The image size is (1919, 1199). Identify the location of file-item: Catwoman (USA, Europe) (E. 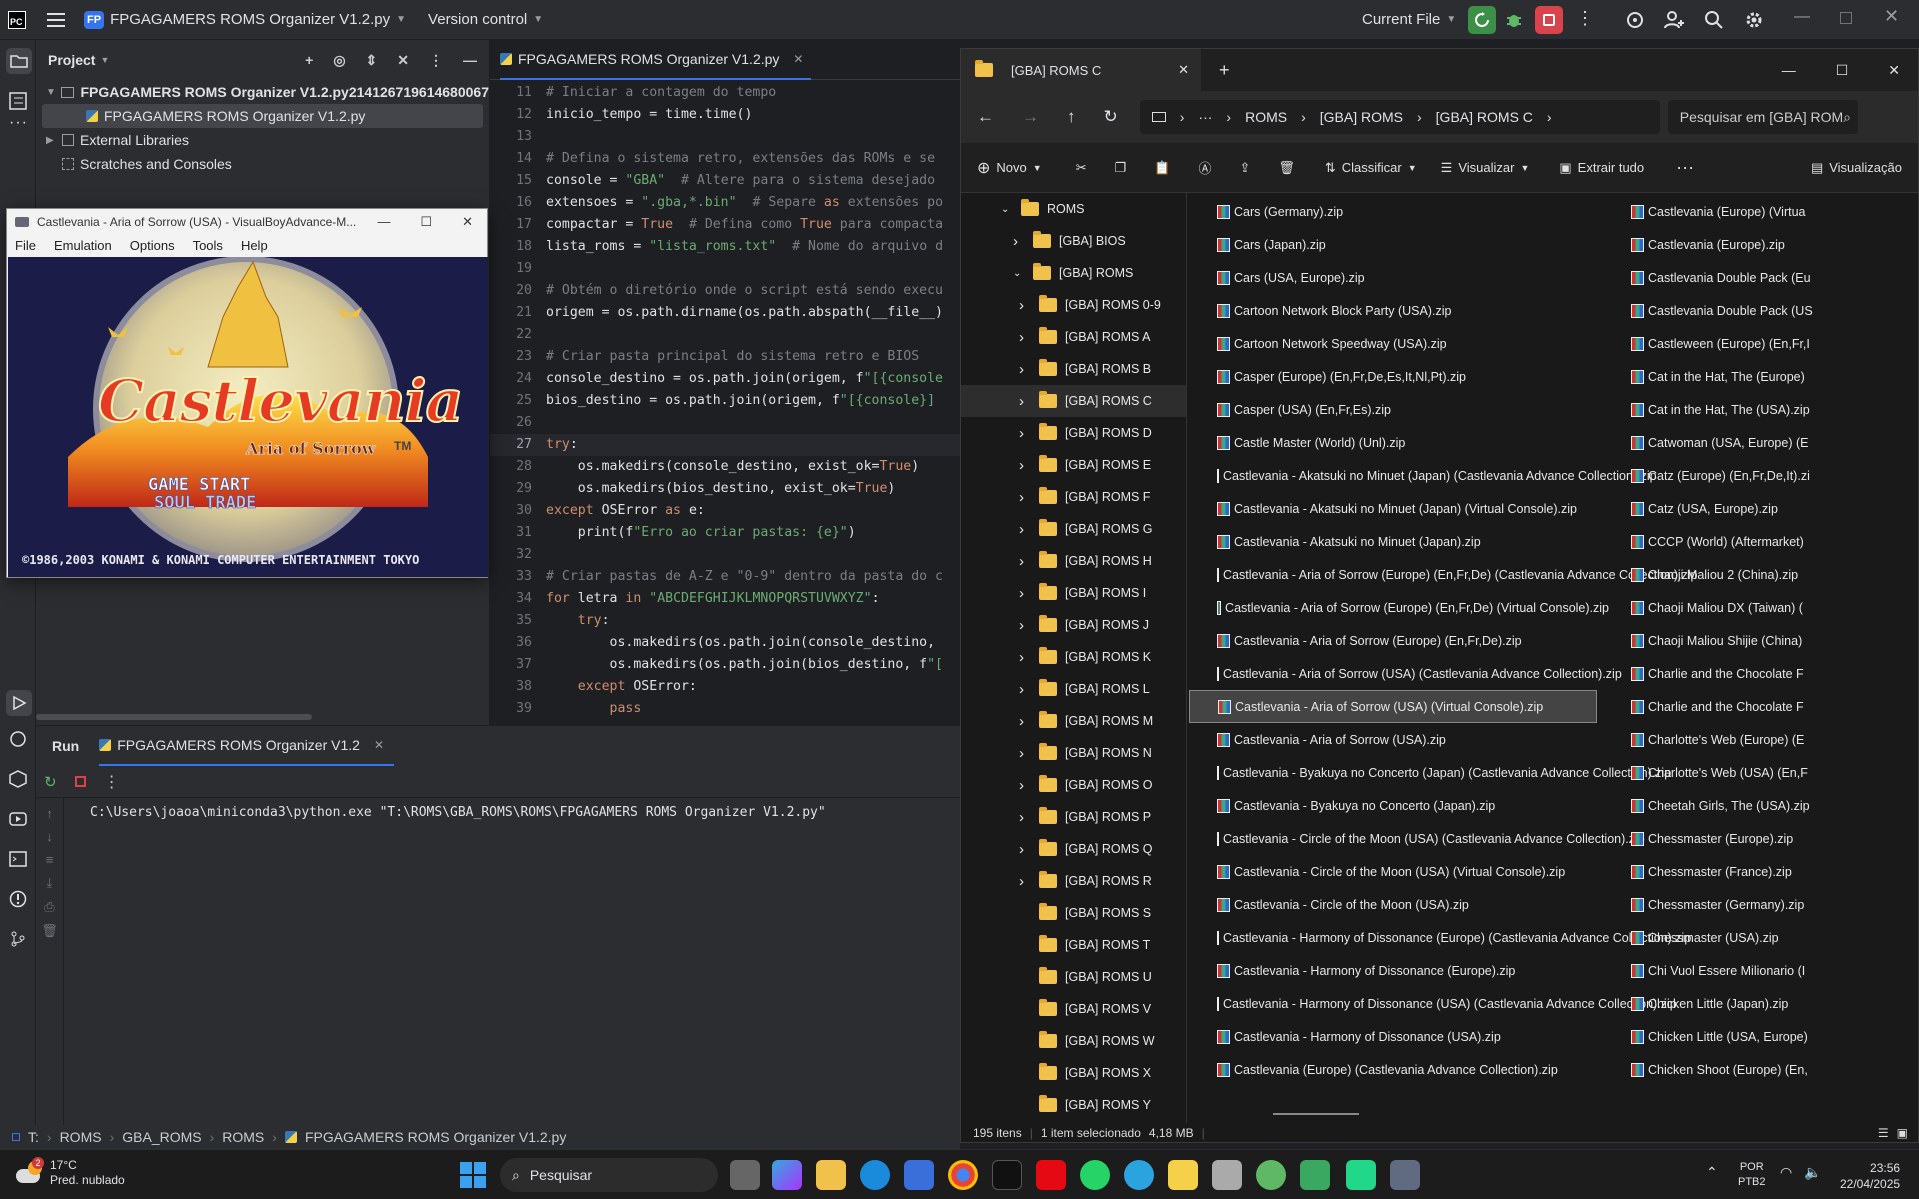
(1773, 442).